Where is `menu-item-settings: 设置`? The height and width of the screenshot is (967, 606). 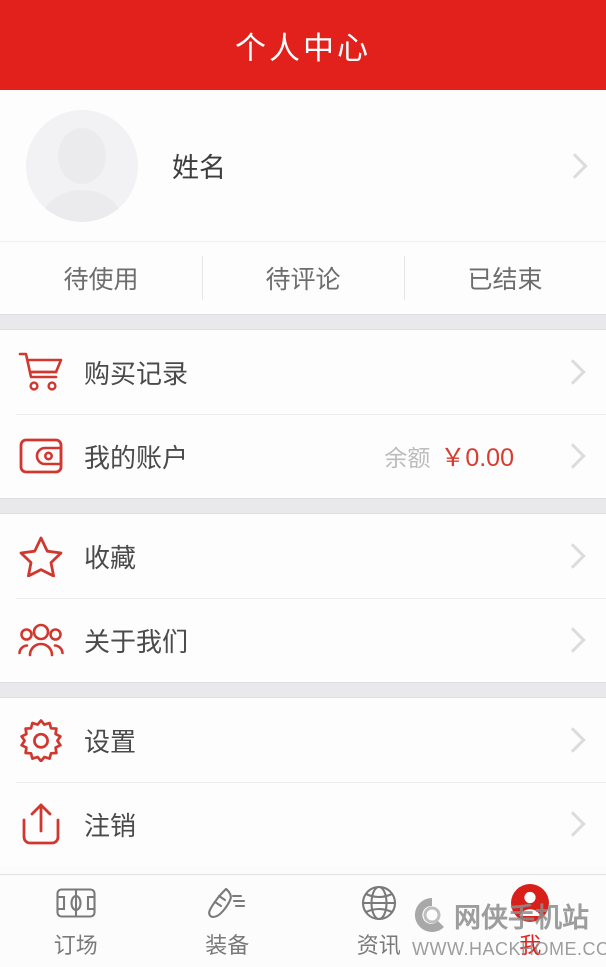 menu-item-settings: 设置 is located at coordinates (303, 740).